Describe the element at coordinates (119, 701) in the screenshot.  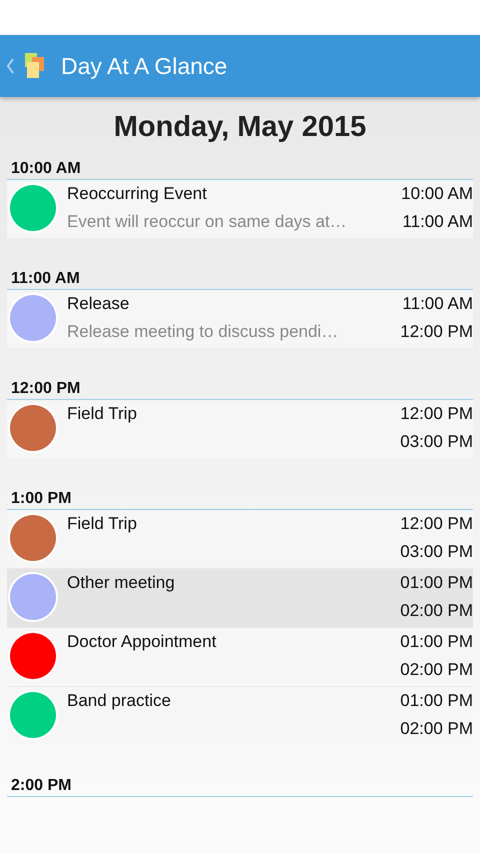
I see `event-title: Band practice` at that location.